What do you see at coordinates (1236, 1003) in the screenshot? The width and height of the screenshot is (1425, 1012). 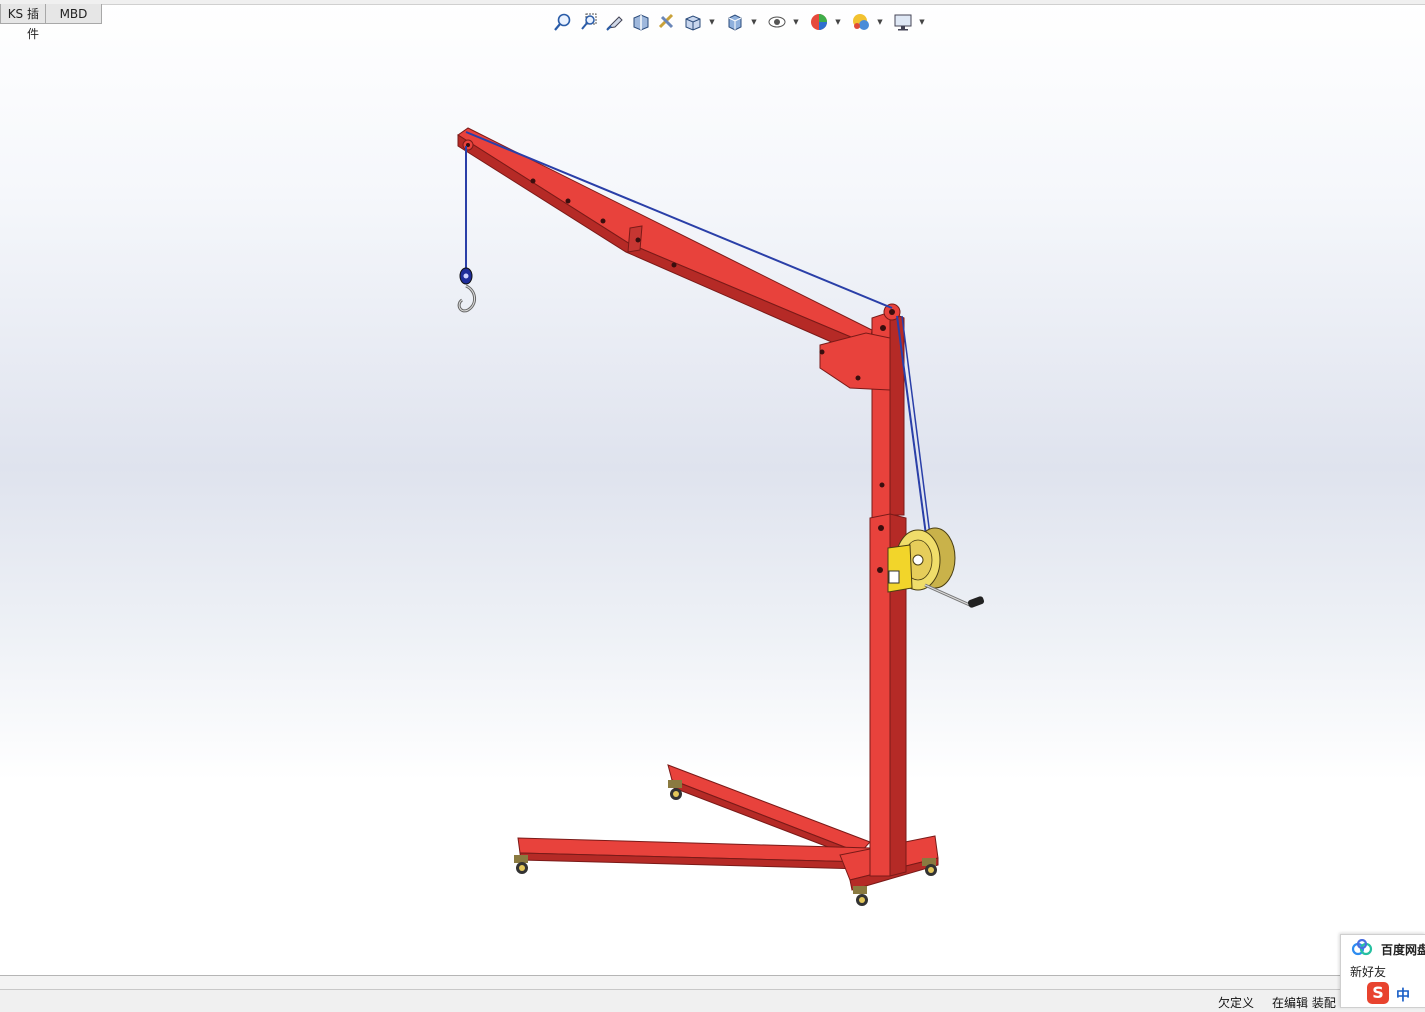 I see `status-underdefined: 欠定义` at bounding box center [1236, 1003].